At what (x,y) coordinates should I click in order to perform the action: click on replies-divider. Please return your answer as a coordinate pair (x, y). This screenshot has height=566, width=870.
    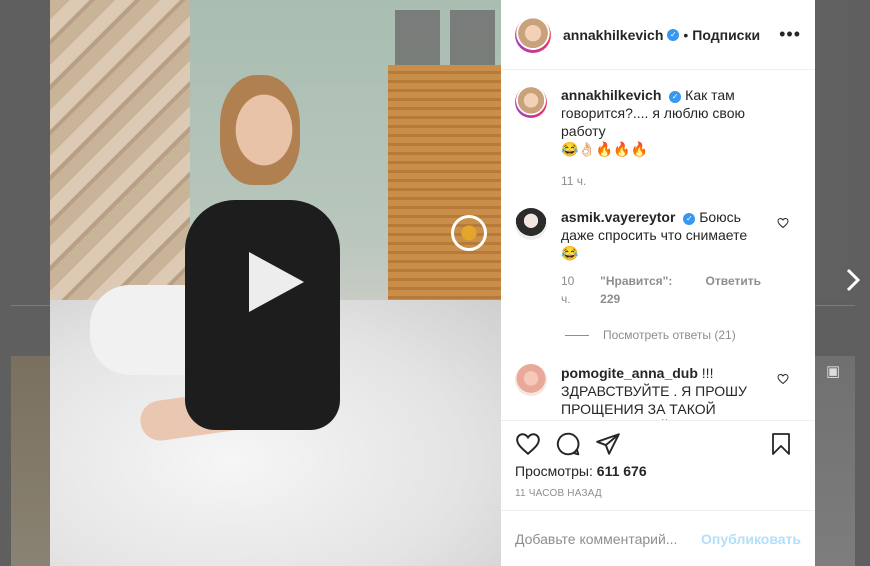
    Looking at the image, I should click on (577, 335).